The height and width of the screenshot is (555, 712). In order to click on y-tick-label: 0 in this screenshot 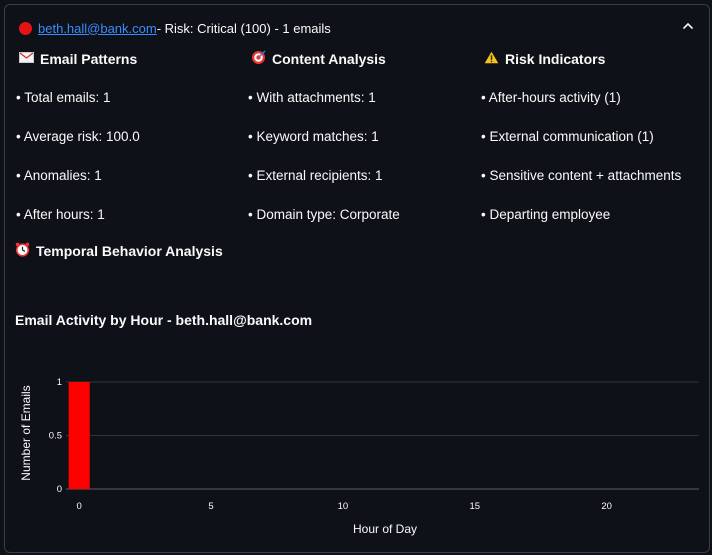, I will do `click(59, 489)`.